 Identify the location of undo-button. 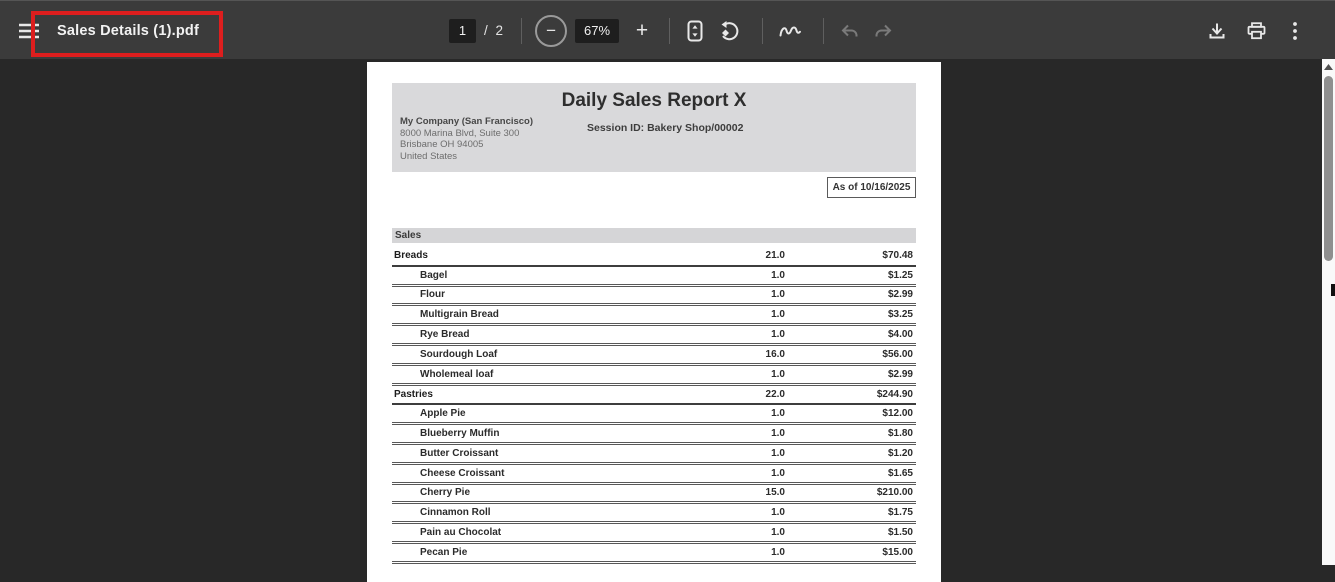
(849, 31).